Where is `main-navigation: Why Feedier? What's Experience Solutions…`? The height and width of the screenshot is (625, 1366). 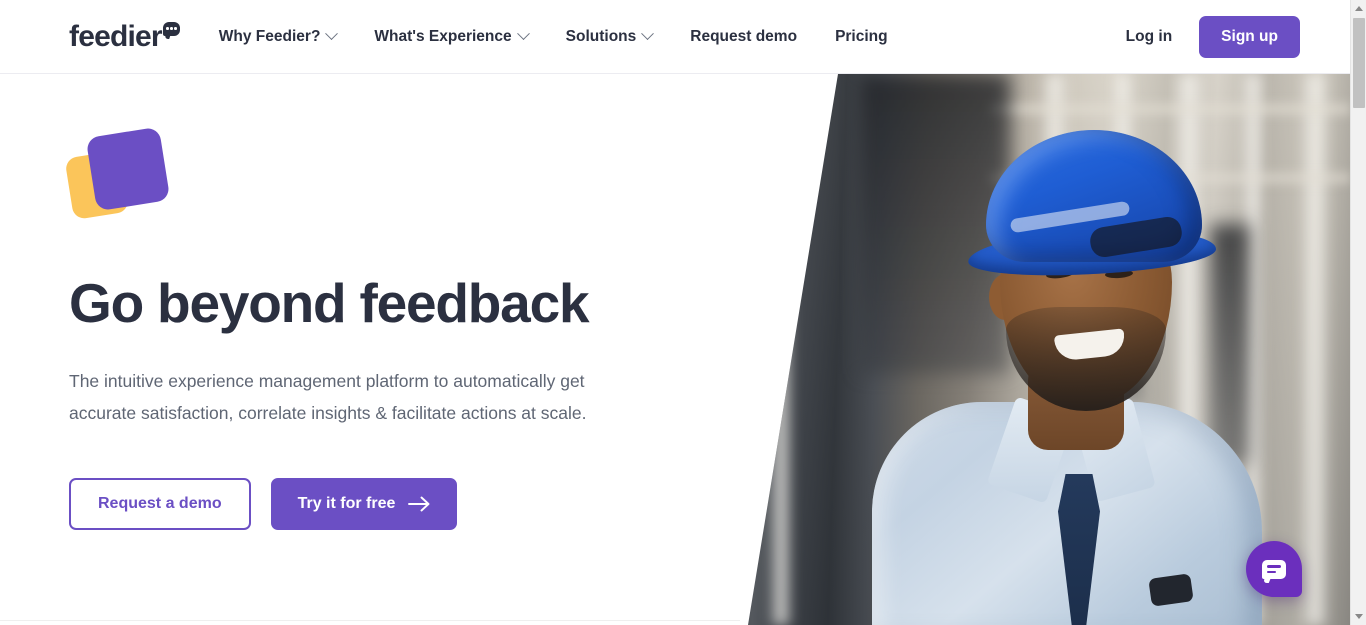
main-navigation: Why Feedier? What's Experience Solutions… is located at coordinates (553, 36).